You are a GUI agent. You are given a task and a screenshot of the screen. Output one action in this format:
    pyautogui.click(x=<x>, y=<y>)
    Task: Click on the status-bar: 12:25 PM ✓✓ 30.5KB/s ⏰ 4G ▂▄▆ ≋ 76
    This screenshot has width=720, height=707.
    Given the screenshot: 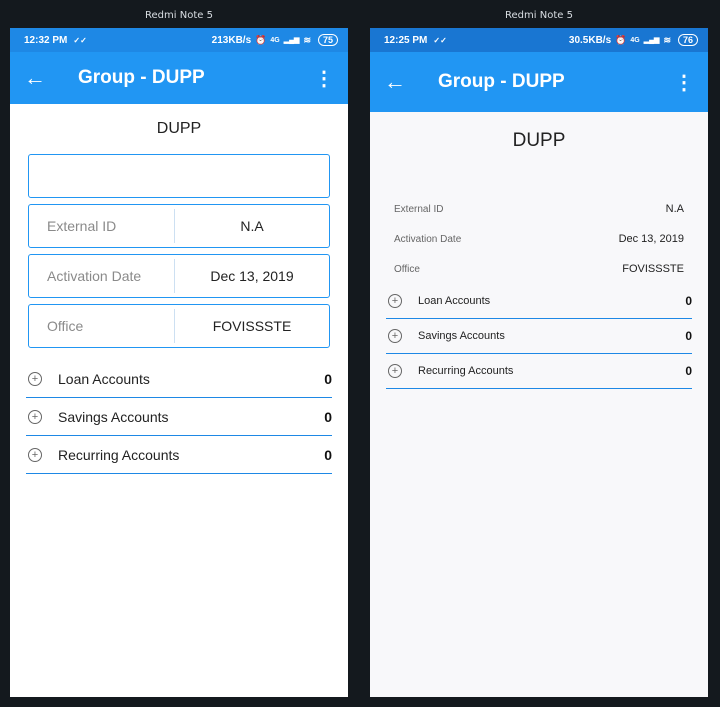 What is the action you would take?
    pyautogui.click(x=539, y=40)
    